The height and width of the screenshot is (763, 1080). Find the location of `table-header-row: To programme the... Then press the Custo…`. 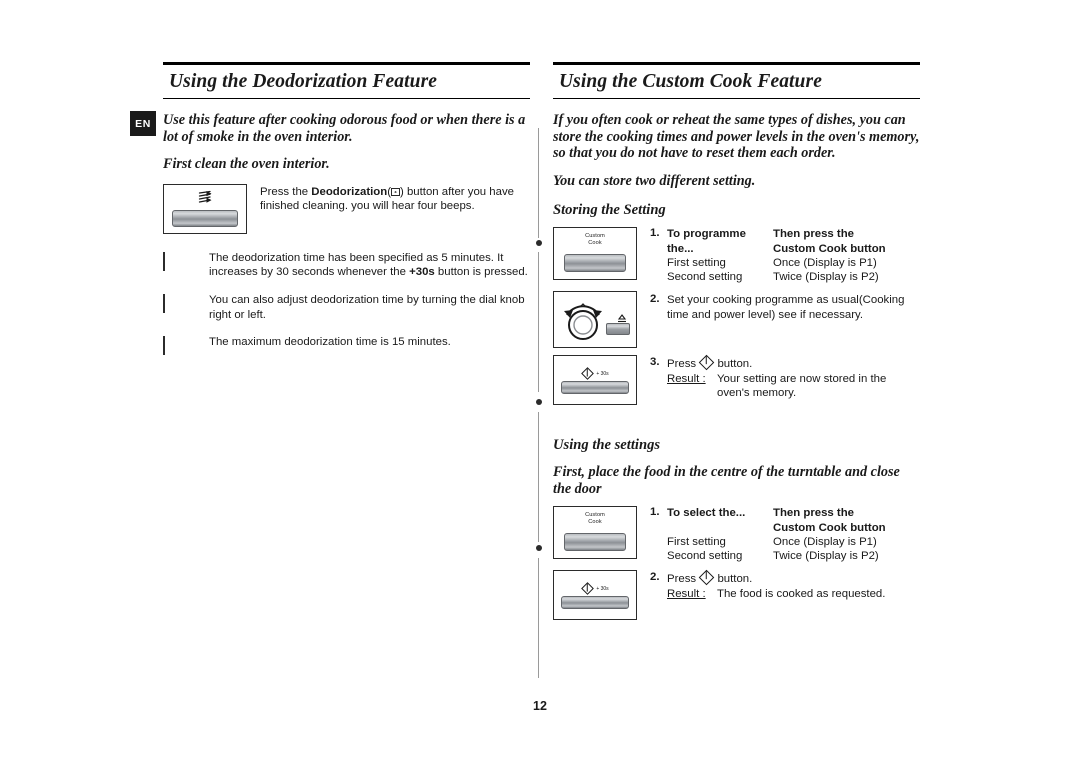

table-header-row: To programme the... Then press the Custo… is located at coordinates (793, 241).